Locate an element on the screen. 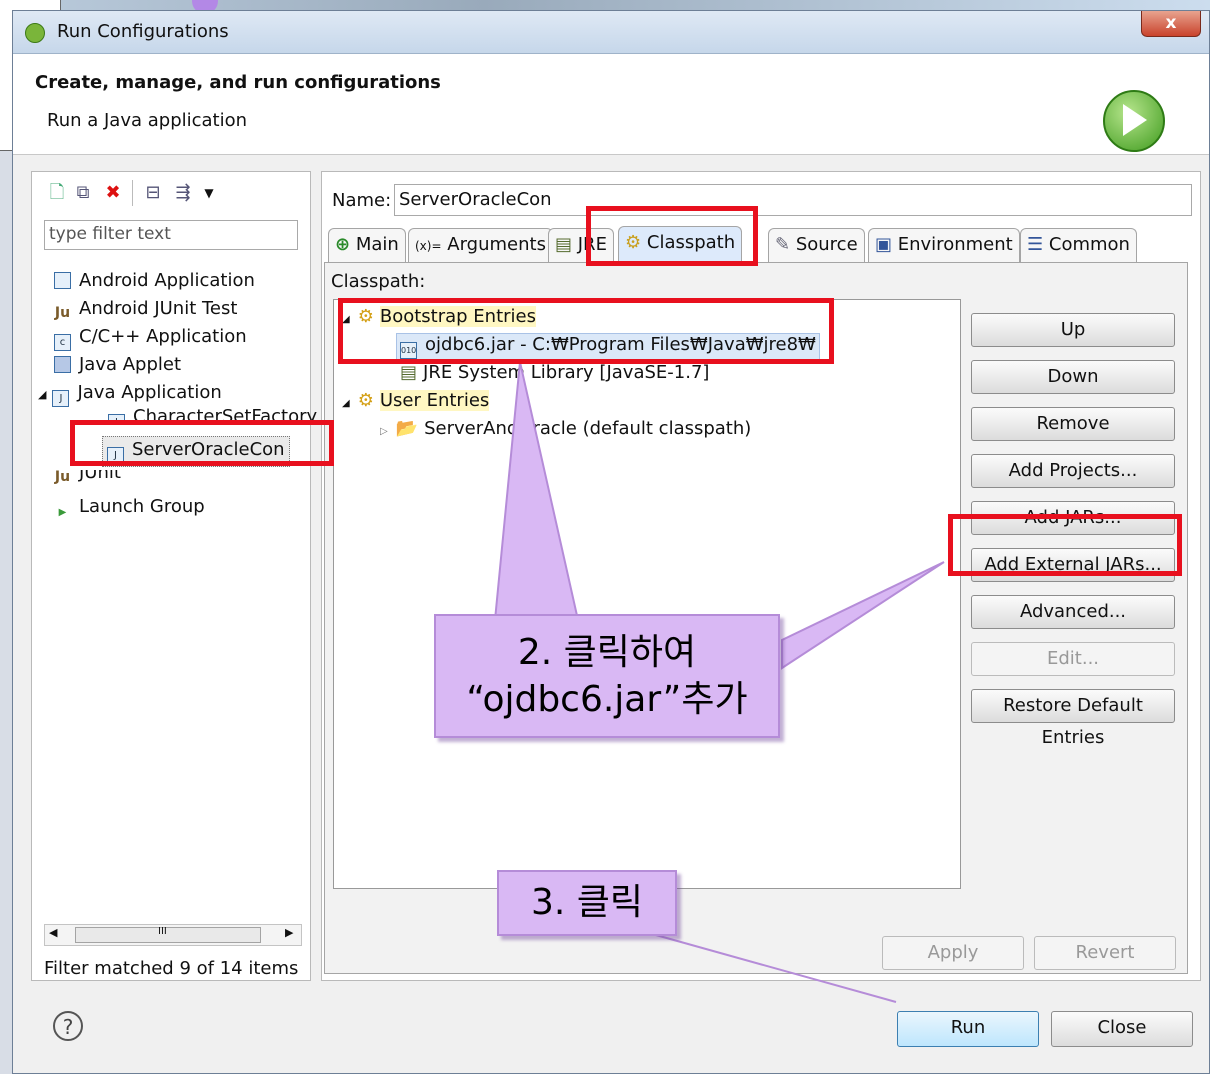 Image resolution: width=1210 pixels, height=1074 pixels. highlight-ojdbc-entry is located at coordinates (586, 331).